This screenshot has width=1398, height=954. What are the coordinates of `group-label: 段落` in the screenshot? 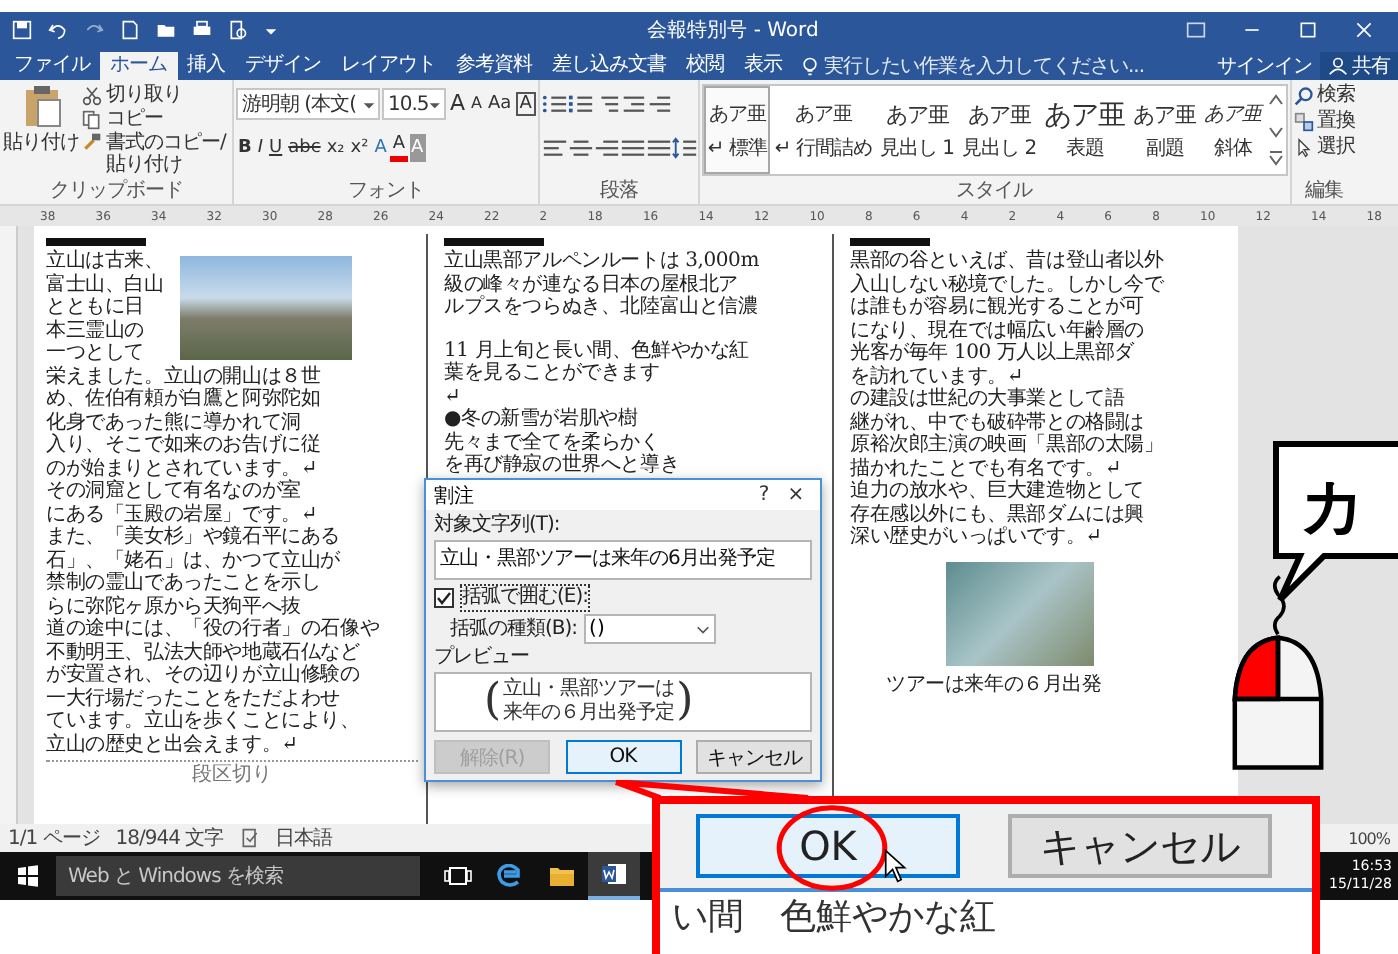 It's located at (618, 192).